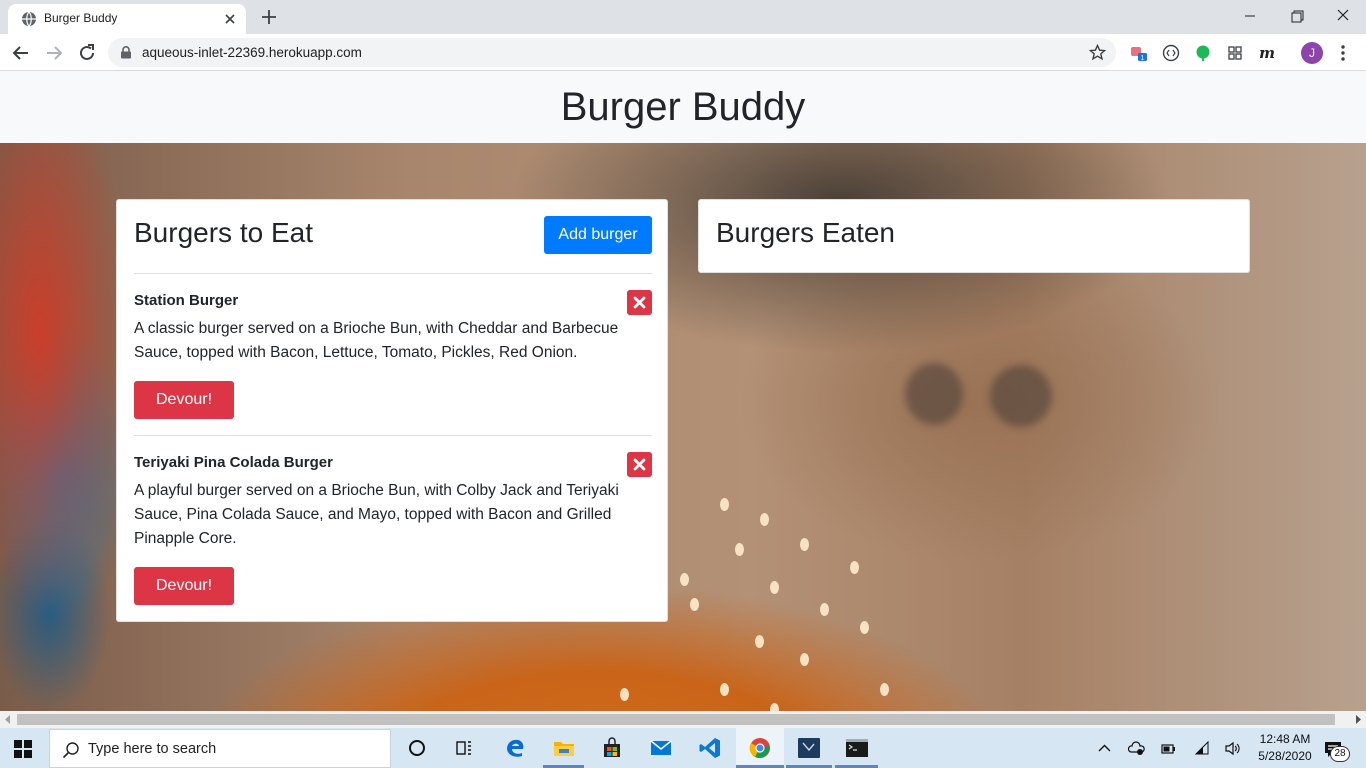 This screenshot has height=768, width=1366. Describe the element at coordinates (1143, 58) in the screenshot. I see `svg-text: 1` at that location.